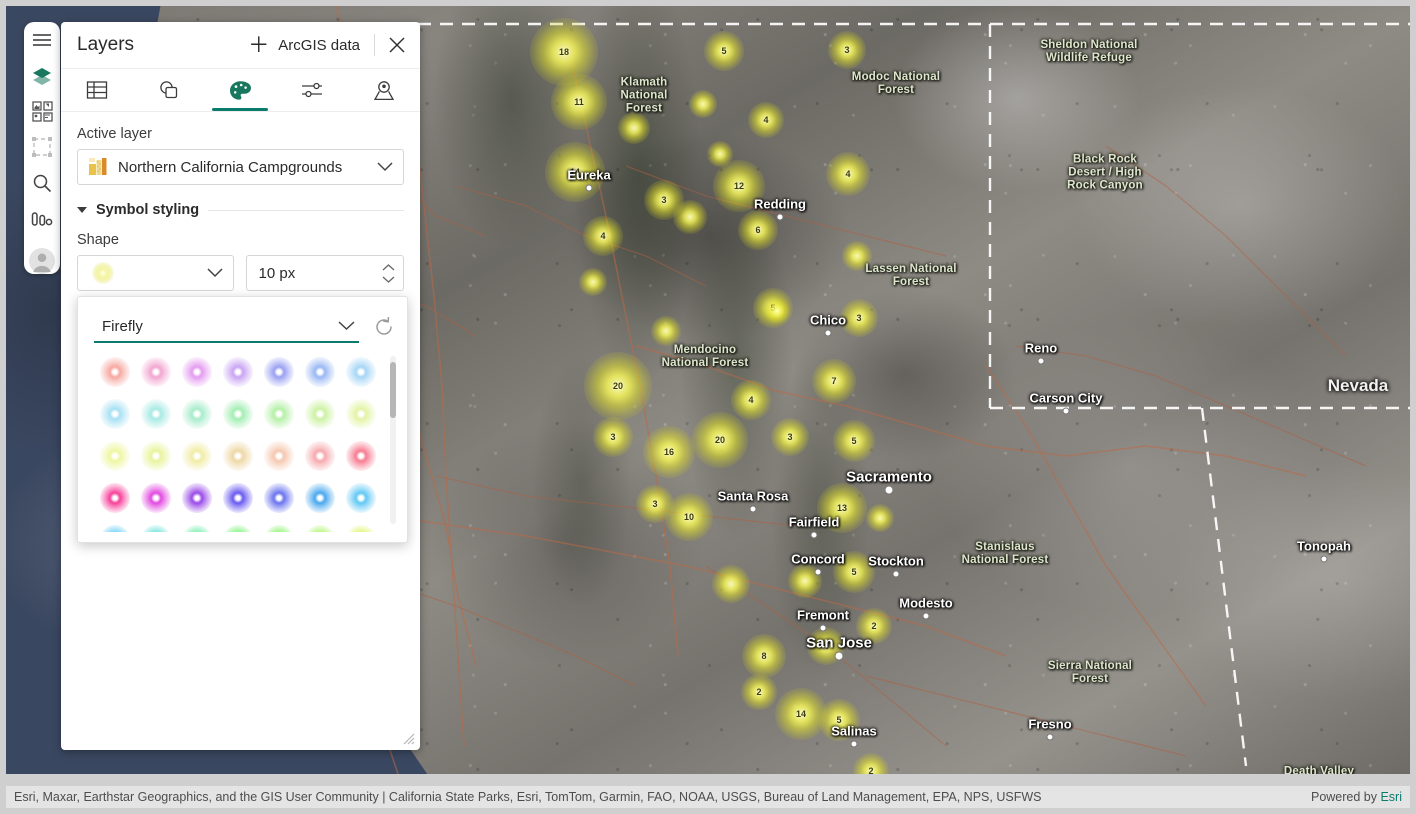 The width and height of the screenshot is (1416, 814). What do you see at coordinates (155, 273) in the screenshot?
I see `shape-select` at bounding box center [155, 273].